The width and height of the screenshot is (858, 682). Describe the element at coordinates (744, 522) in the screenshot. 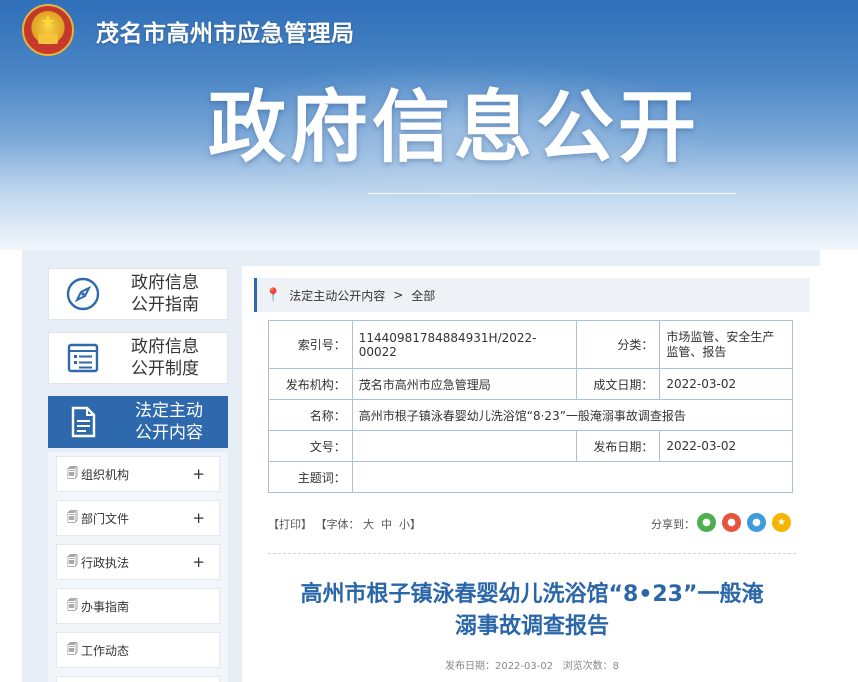

I see `share-icons: ● ● ● ★` at that location.